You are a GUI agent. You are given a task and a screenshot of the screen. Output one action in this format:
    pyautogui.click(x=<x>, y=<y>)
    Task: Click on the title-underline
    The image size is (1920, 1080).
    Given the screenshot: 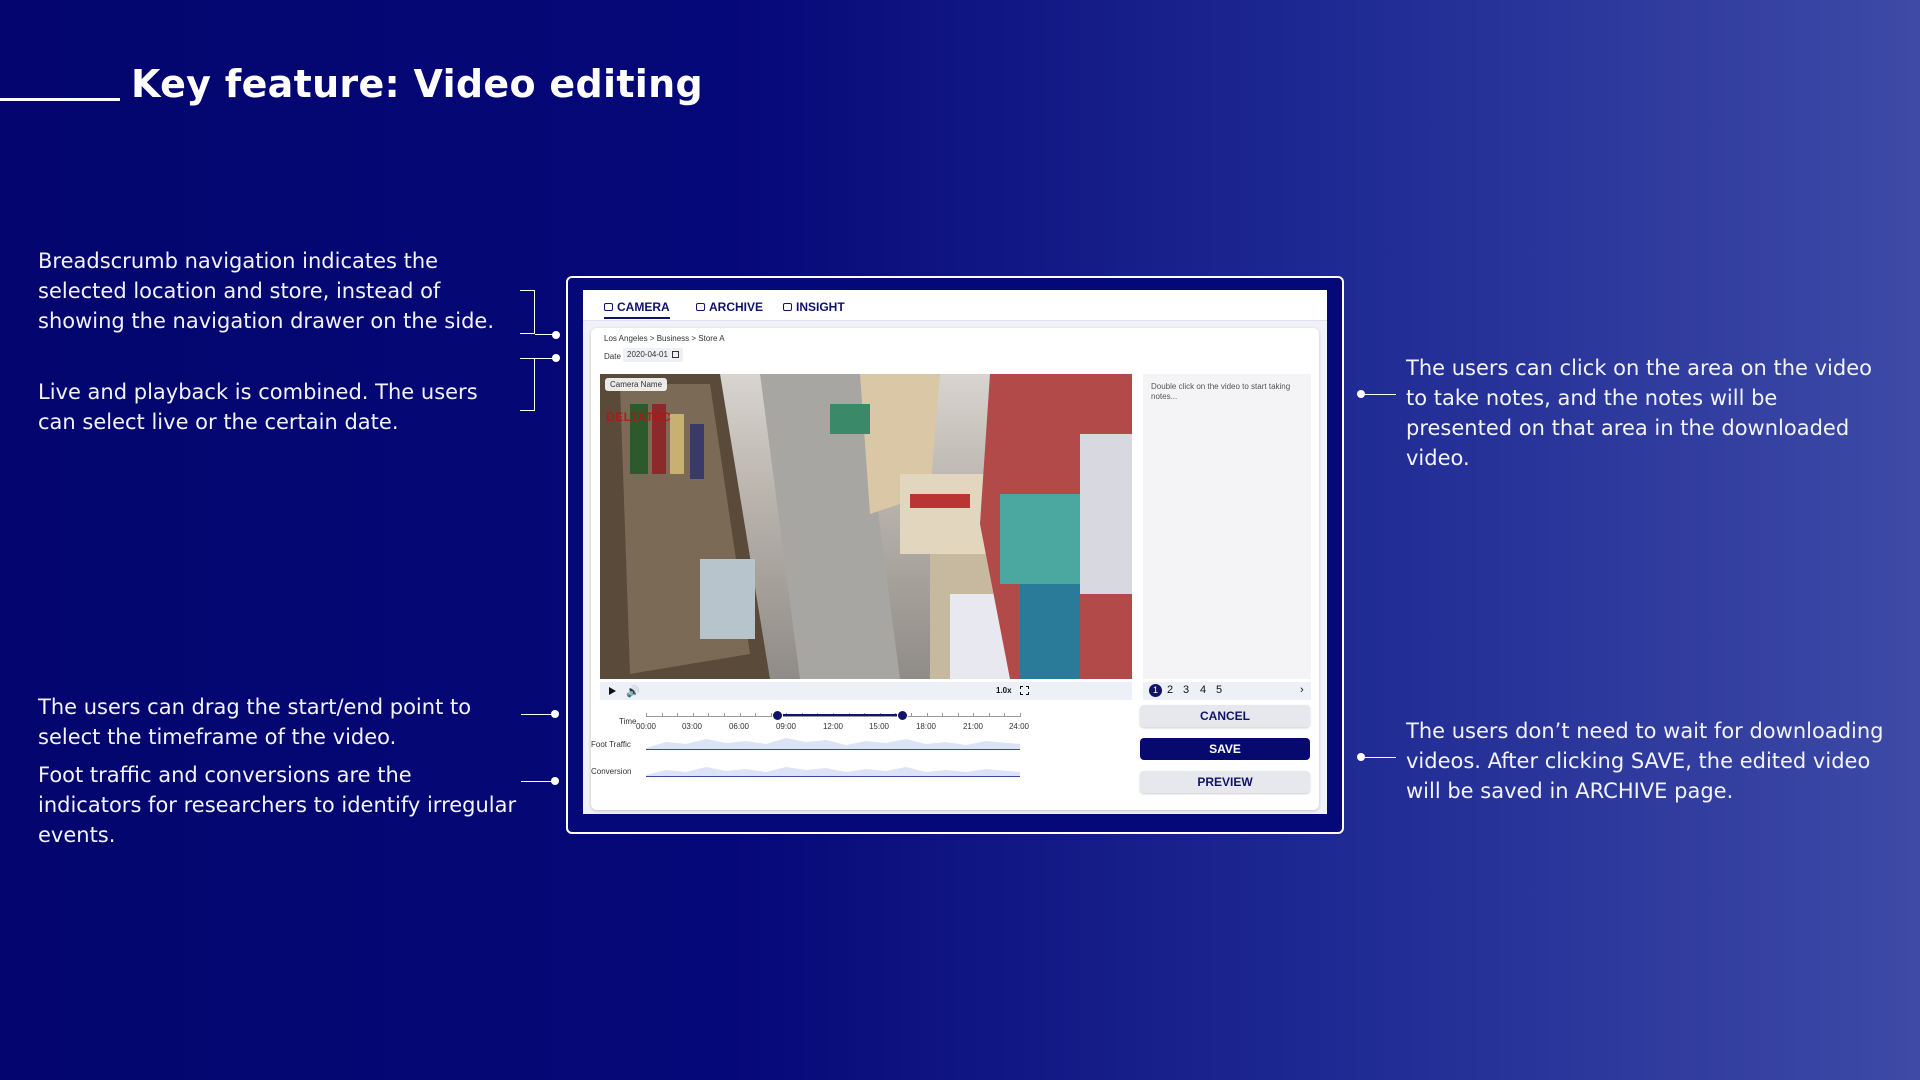 What is the action you would take?
    pyautogui.click(x=60, y=99)
    